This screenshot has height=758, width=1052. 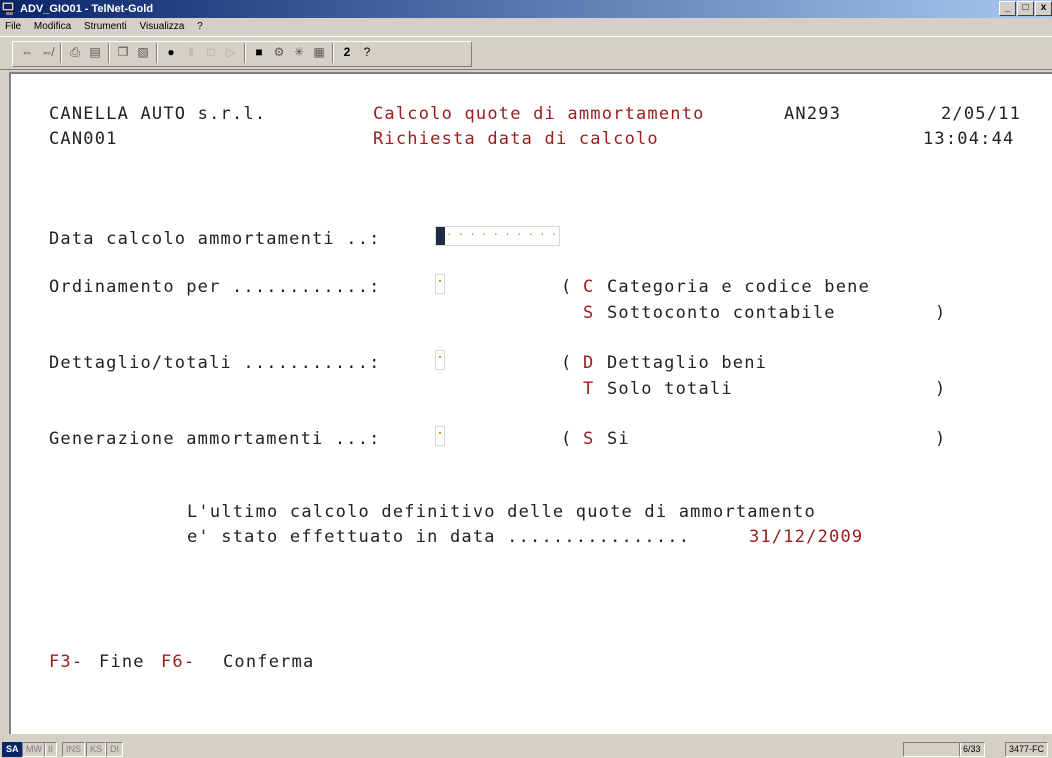 What do you see at coordinates (83, 139) in the screenshot?
I see `user-code: CAN001` at bounding box center [83, 139].